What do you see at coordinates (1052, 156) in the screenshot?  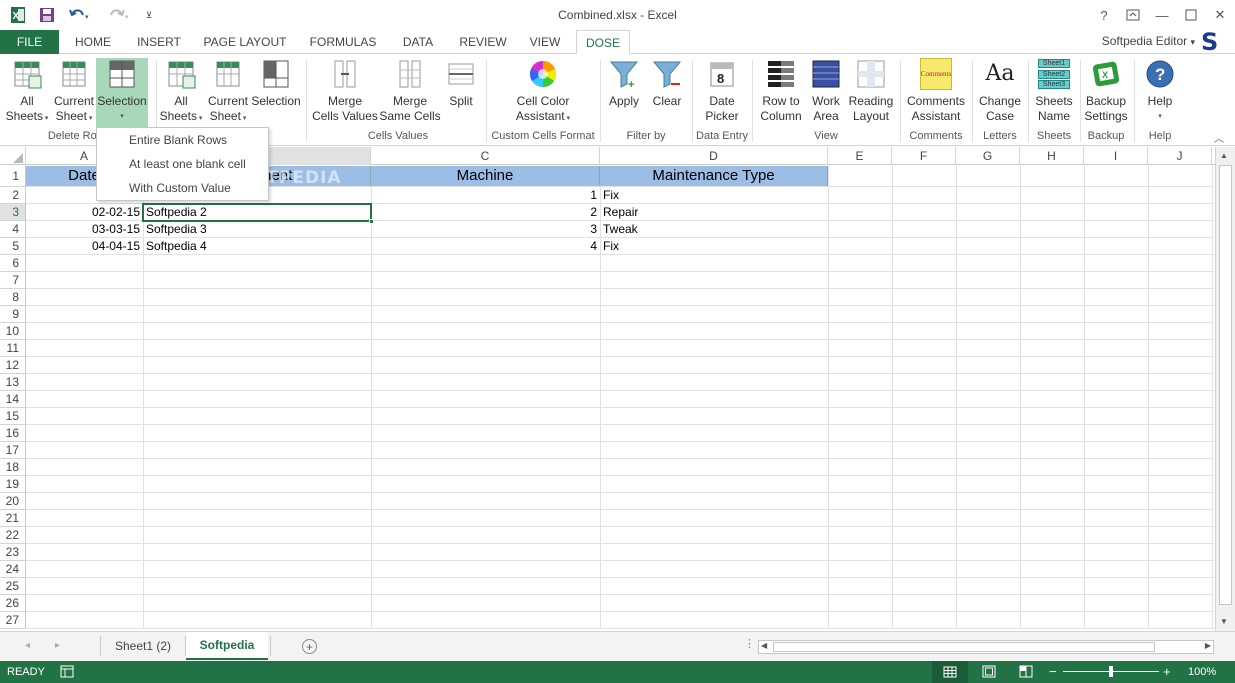 I see `column-header-h: H` at bounding box center [1052, 156].